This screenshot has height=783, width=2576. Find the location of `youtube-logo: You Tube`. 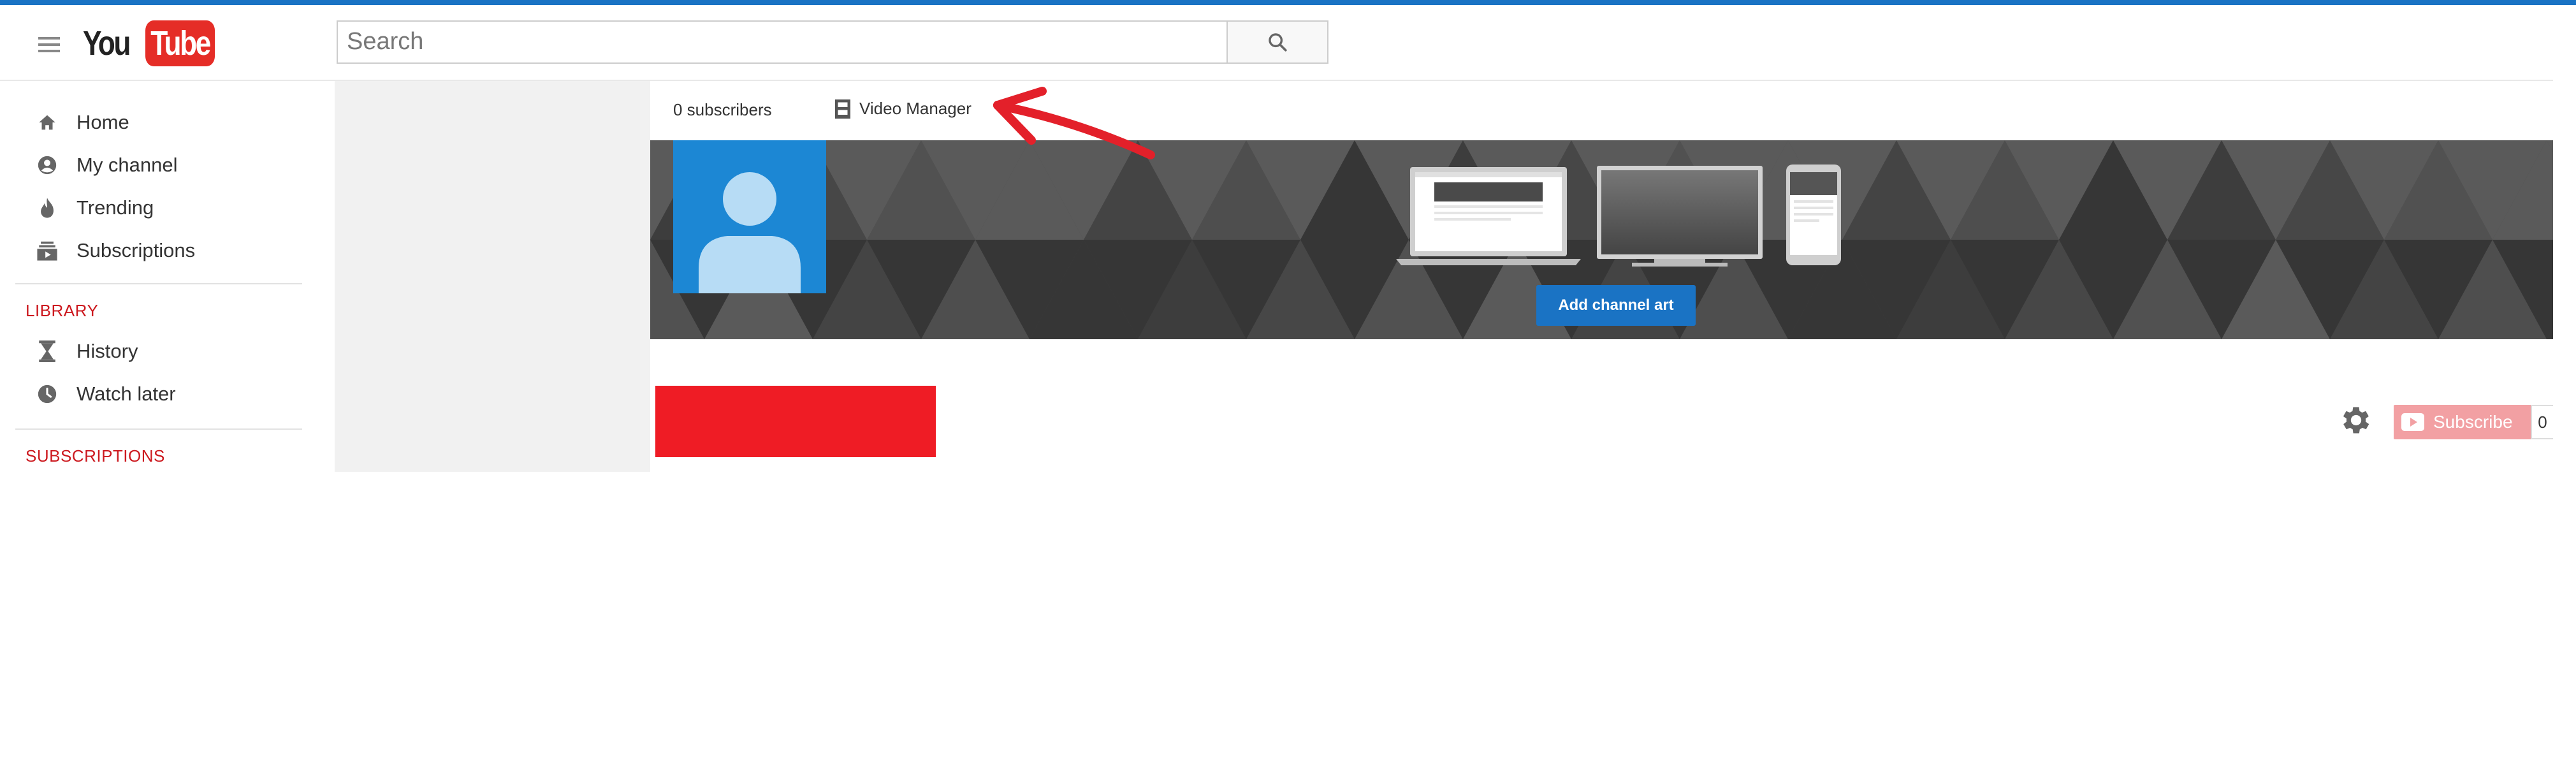

youtube-logo: You Tube is located at coordinates (156, 43).